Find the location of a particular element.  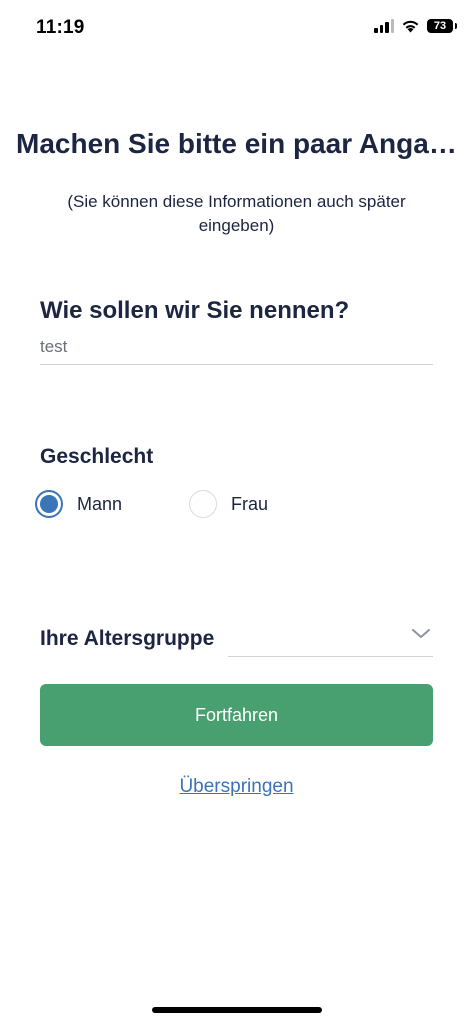

gender-label: Geschlecht is located at coordinates (97, 456).